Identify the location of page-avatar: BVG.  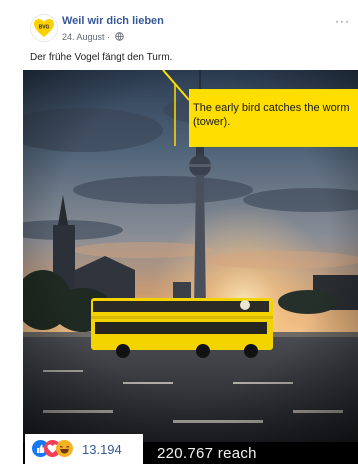
(44, 28).